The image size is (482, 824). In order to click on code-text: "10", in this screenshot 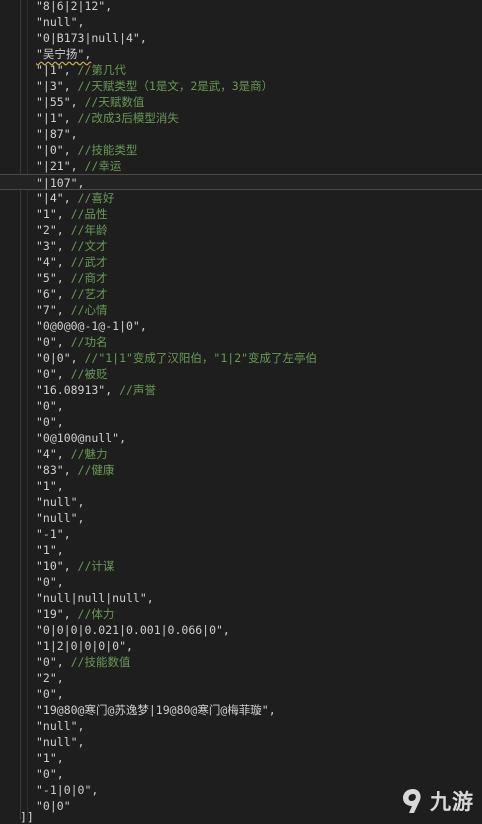, I will do `click(57, 566)`.